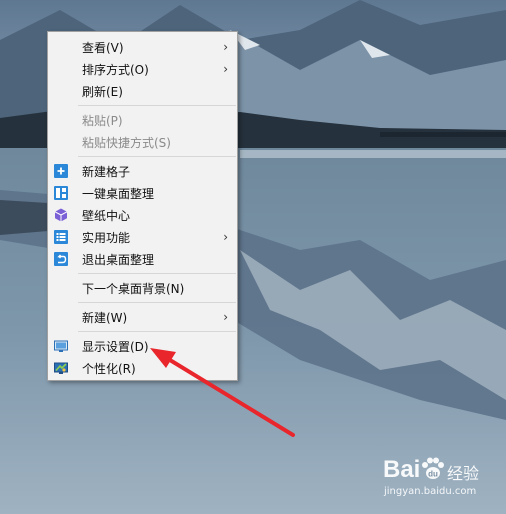 The height and width of the screenshot is (514, 506). I want to click on menu-item-label: 实用功能, so click(106, 237).